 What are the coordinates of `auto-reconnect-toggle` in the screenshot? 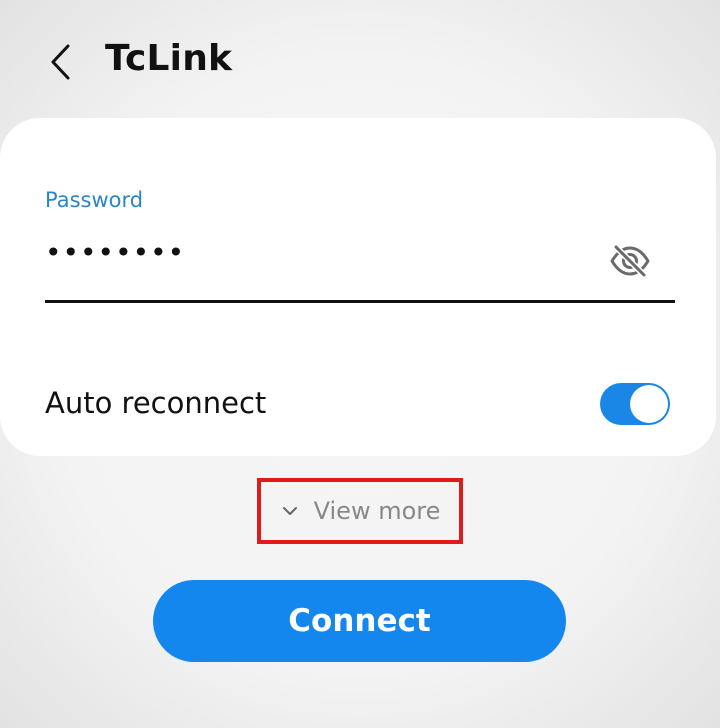 It's located at (635, 404).